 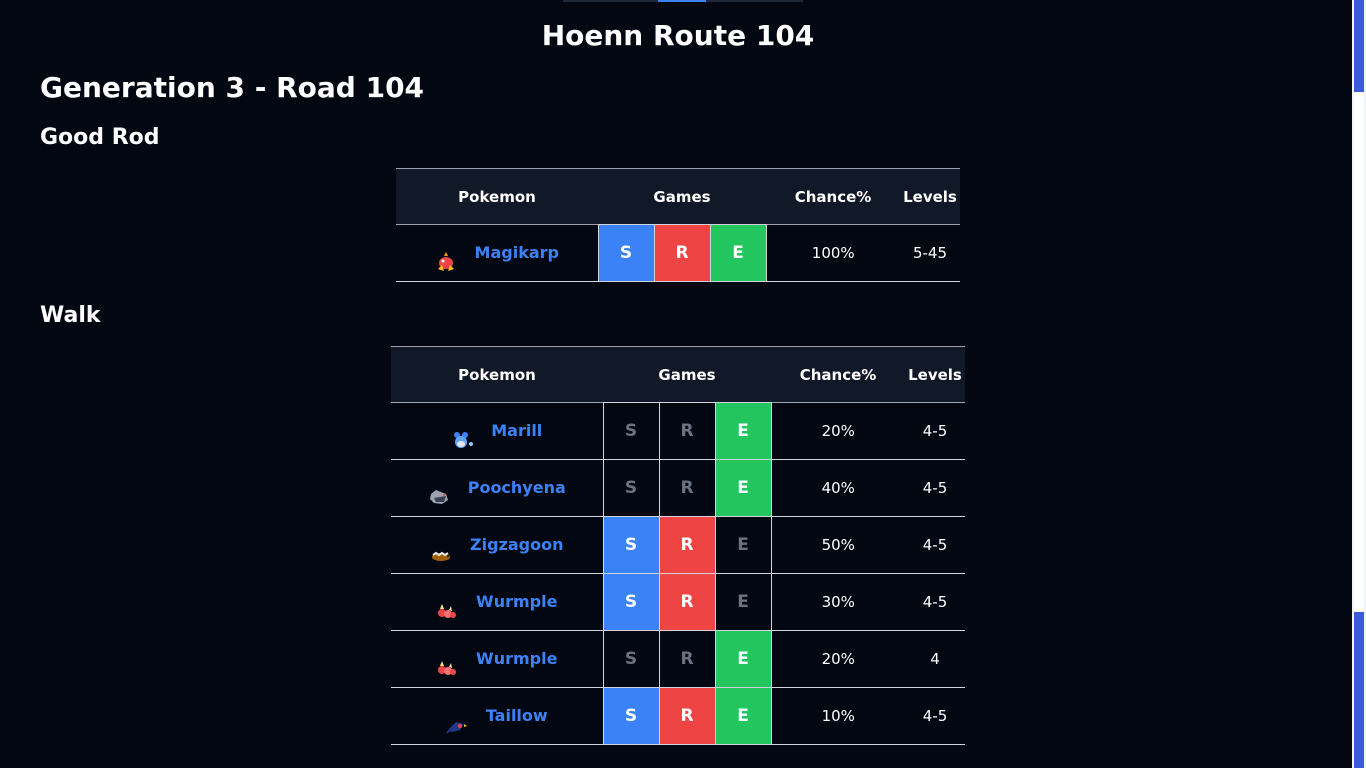 I want to click on pokemon-link: Poochyena, so click(x=517, y=487).